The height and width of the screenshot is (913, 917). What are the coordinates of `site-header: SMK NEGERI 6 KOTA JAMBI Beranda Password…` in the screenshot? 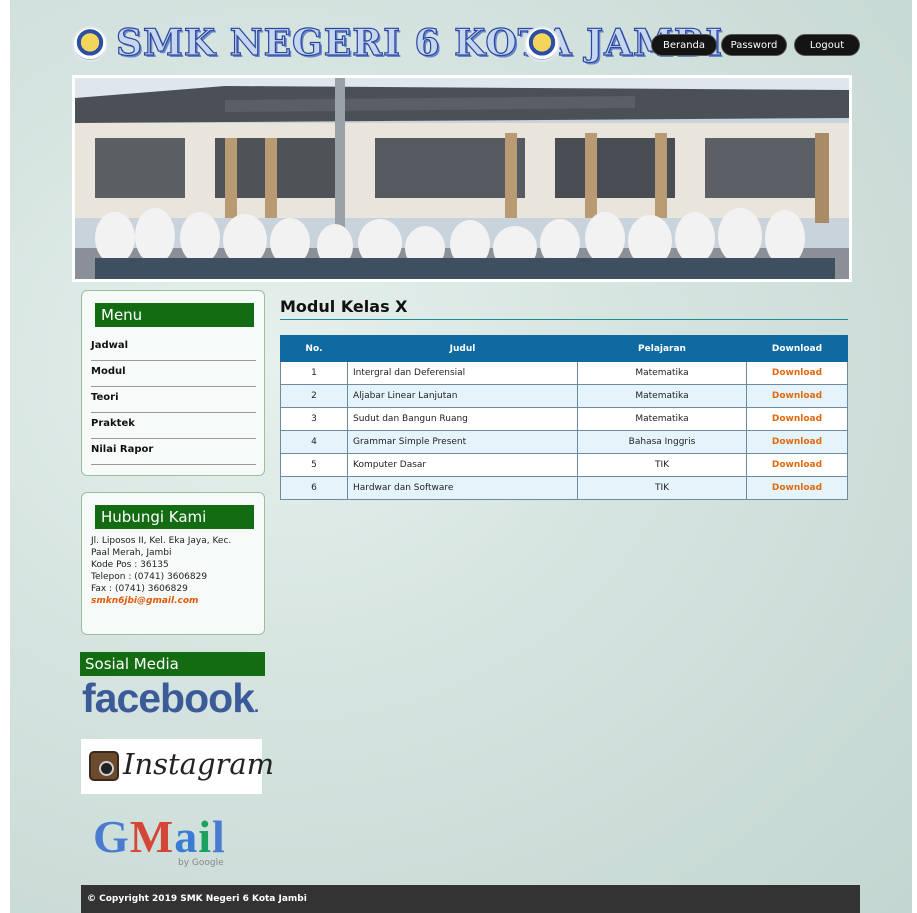 It's located at (467, 45).